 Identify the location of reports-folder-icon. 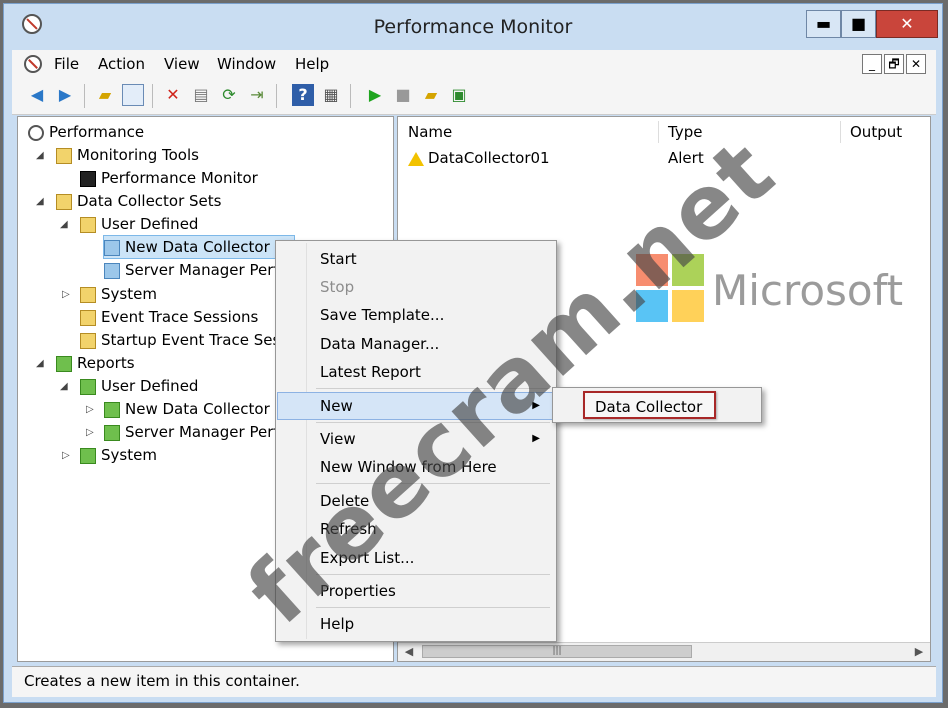
(64, 363).